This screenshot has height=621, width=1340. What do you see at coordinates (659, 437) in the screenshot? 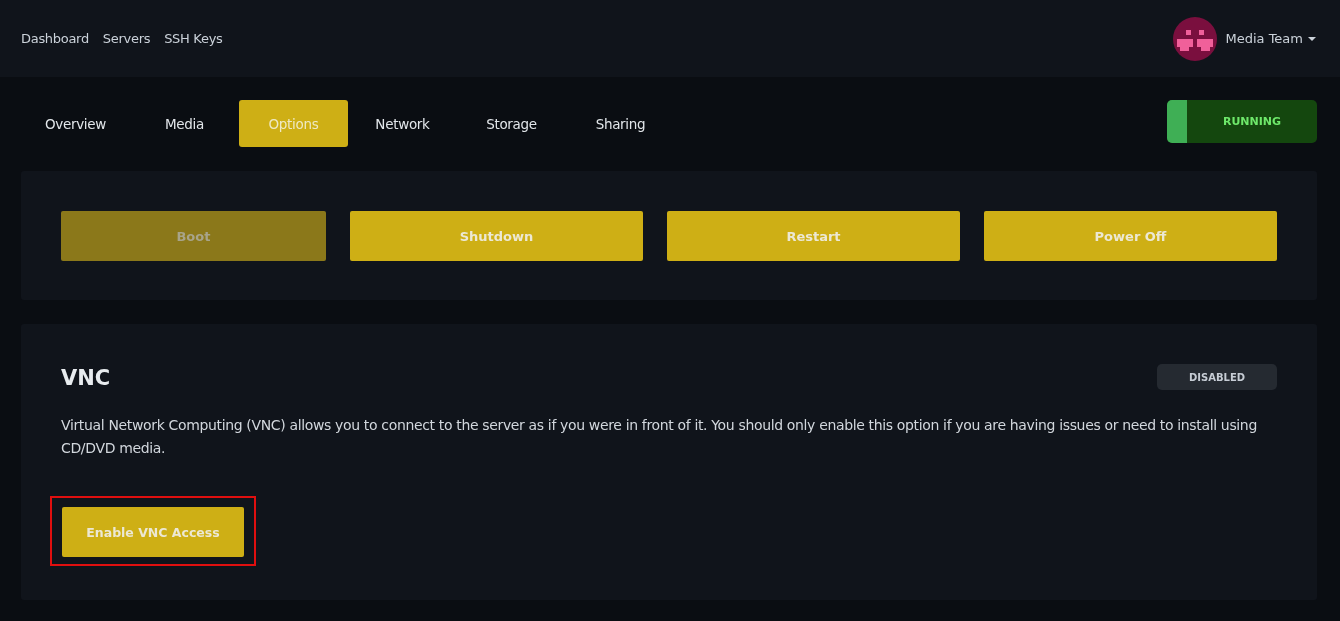
I see `description-text: Virtual Network Computing (VNC) allows you to connect to the server as if you were in front of it. You should only enable this option if you are having issues or need to install using CD/DVD media.` at bounding box center [659, 437].